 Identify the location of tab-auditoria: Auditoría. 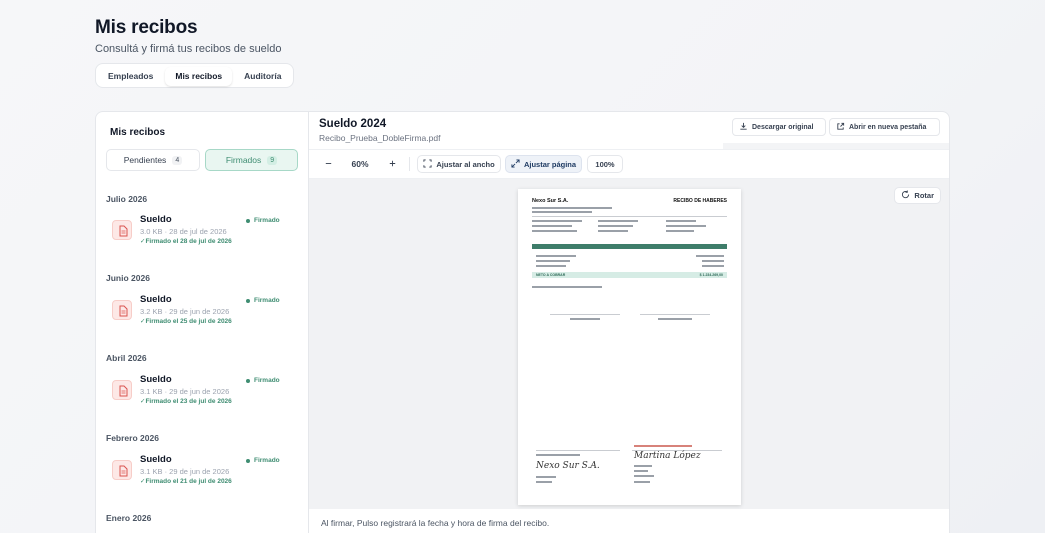
(262, 76).